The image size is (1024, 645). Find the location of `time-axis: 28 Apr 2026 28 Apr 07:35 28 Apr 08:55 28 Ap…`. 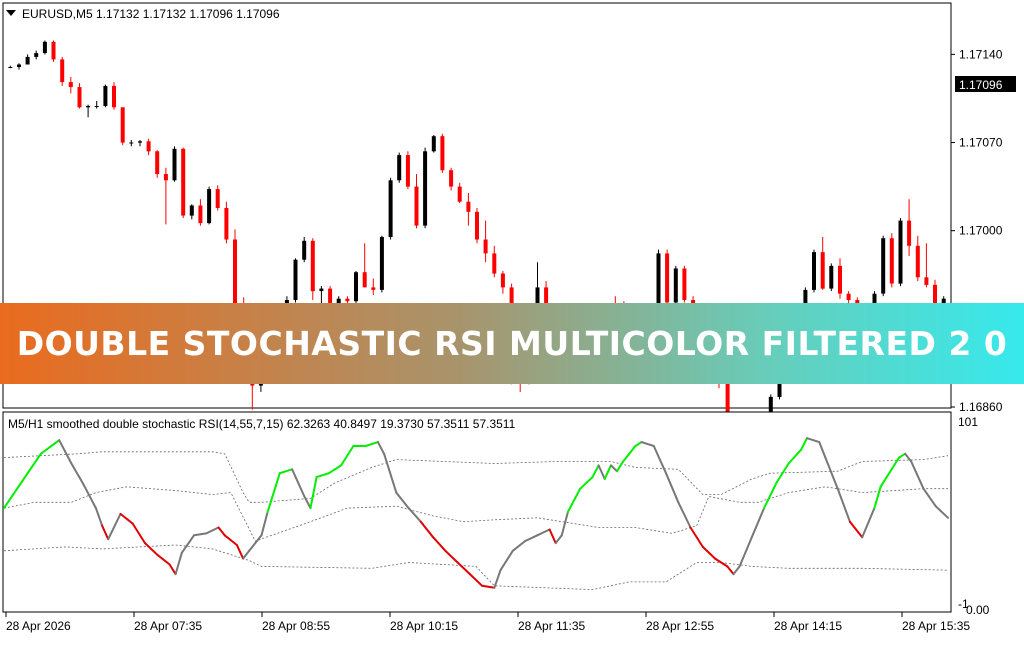

time-axis: 28 Apr 2026 28 Apr 07:35 28 Apr 08:55 28 Ap… is located at coordinates (487, 622).